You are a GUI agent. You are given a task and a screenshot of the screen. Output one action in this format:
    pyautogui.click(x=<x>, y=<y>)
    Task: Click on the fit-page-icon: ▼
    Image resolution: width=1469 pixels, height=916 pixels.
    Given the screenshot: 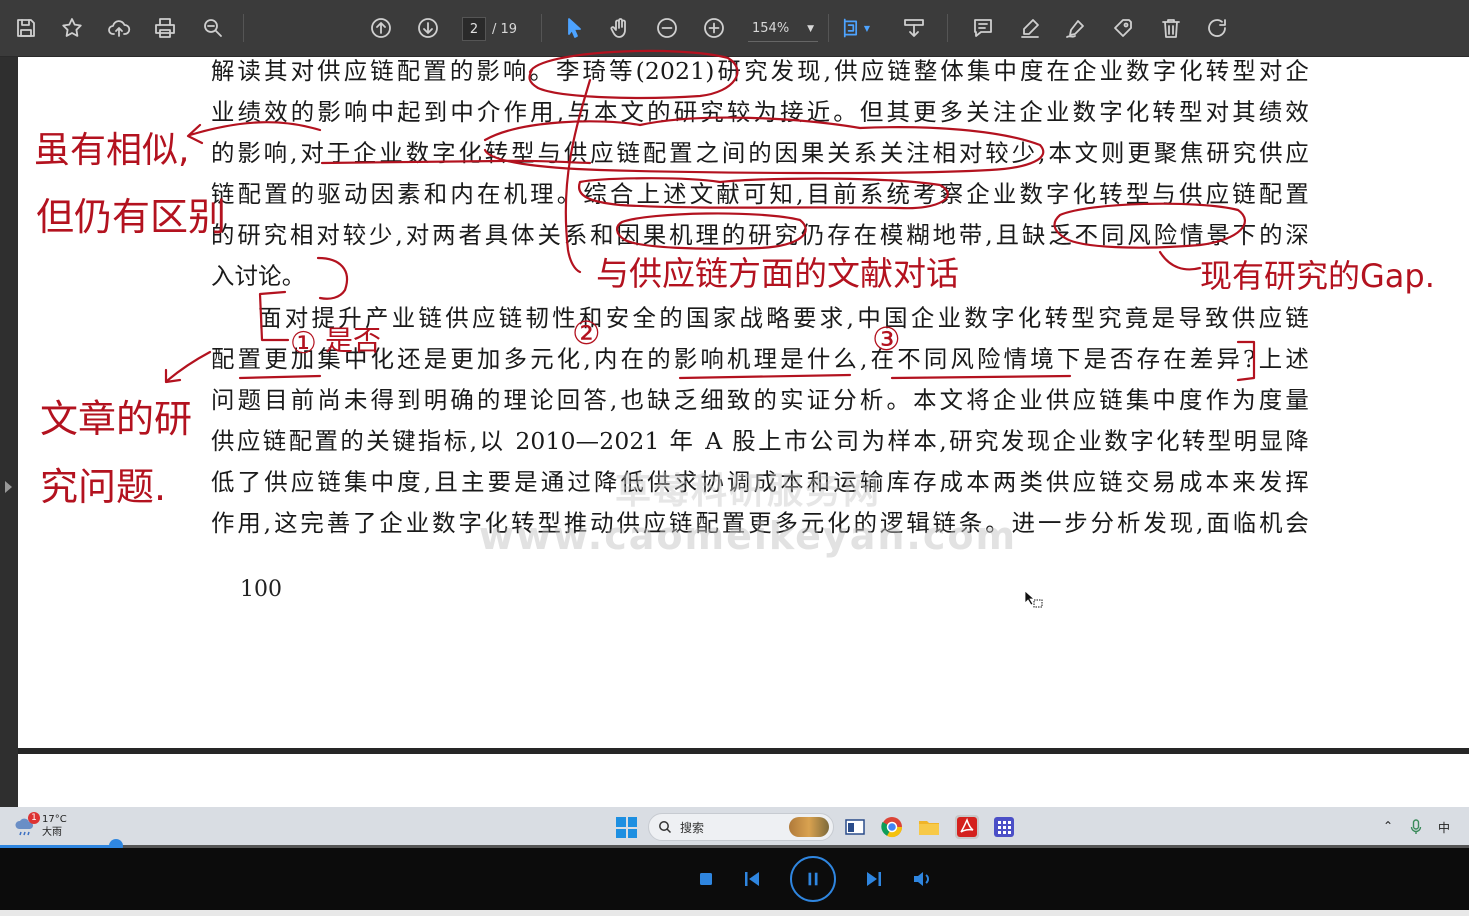 What is the action you would take?
    pyautogui.click(x=855, y=28)
    